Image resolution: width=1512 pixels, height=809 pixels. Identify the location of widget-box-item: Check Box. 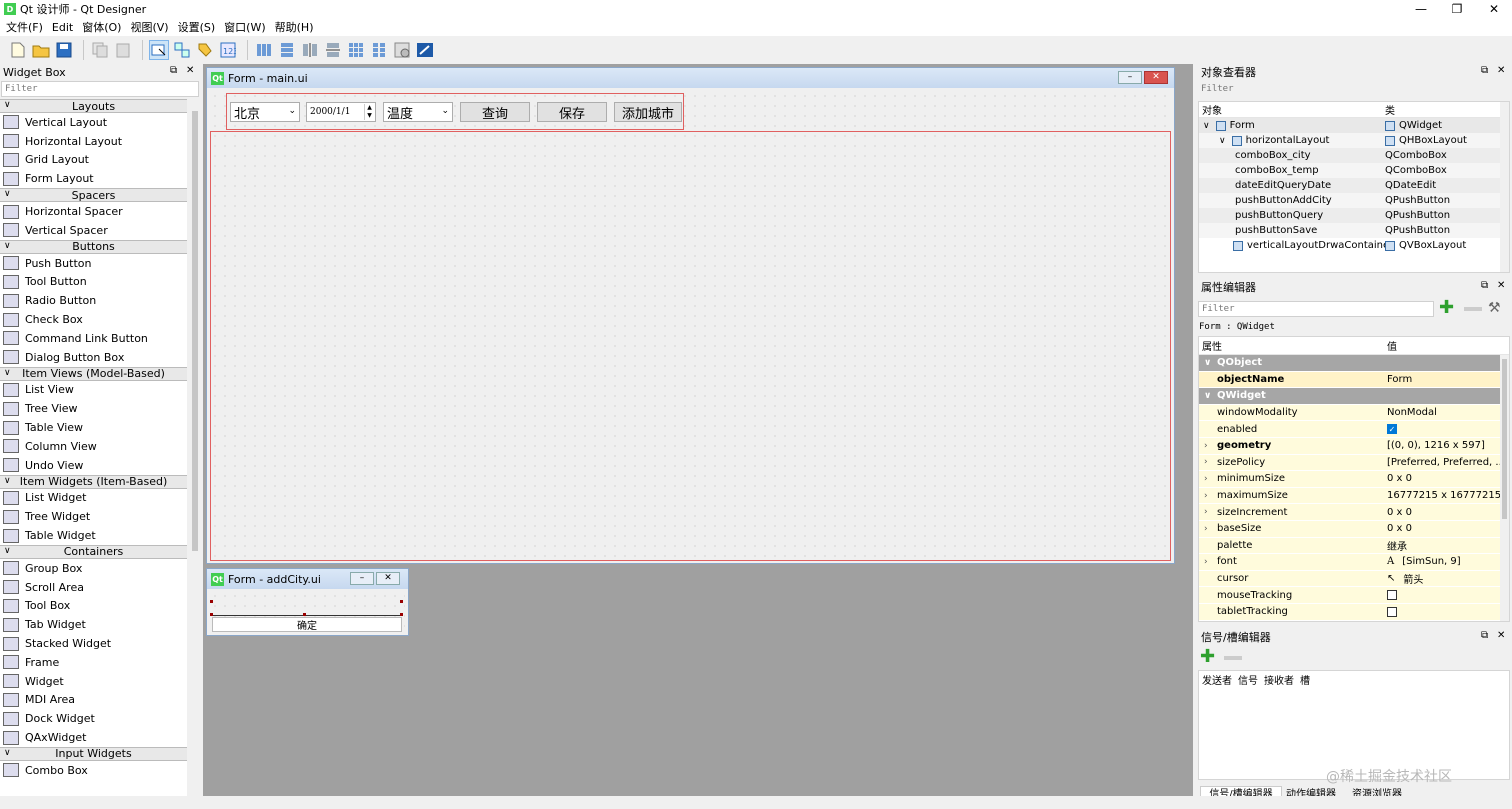
(93, 319).